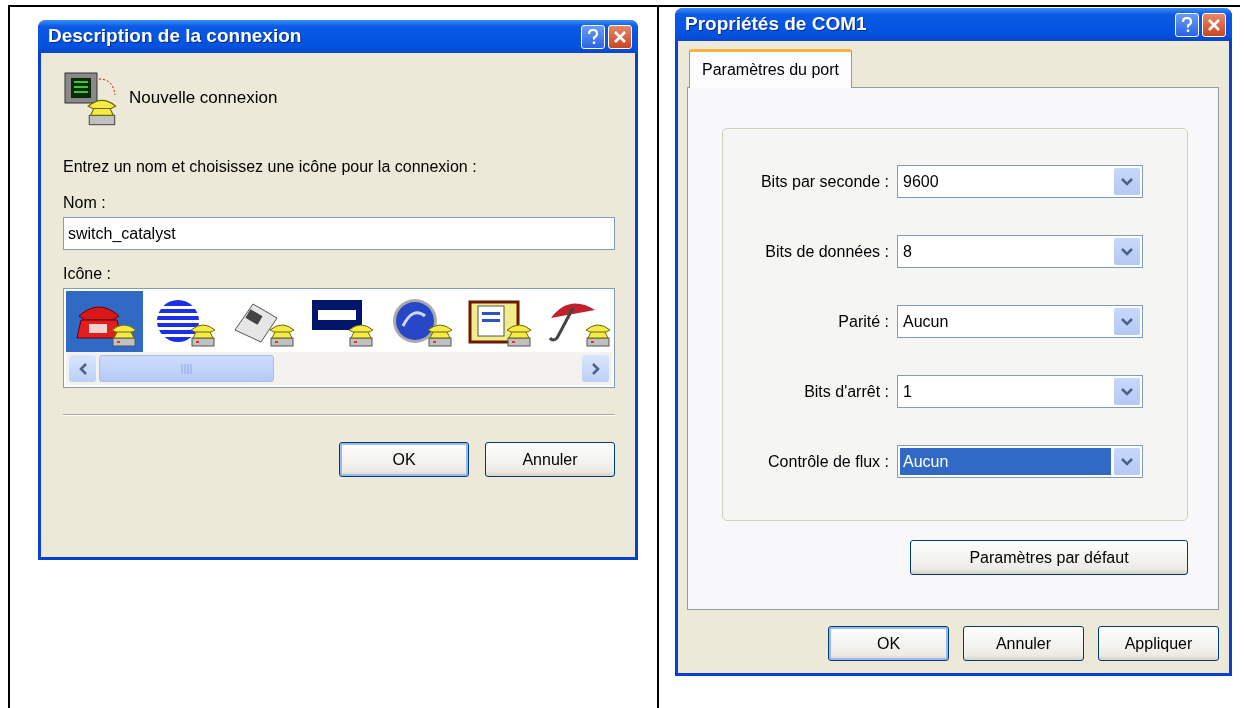 The height and width of the screenshot is (708, 1245). What do you see at coordinates (175, 36) in the screenshot?
I see `window-title: Description de la connexion` at bounding box center [175, 36].